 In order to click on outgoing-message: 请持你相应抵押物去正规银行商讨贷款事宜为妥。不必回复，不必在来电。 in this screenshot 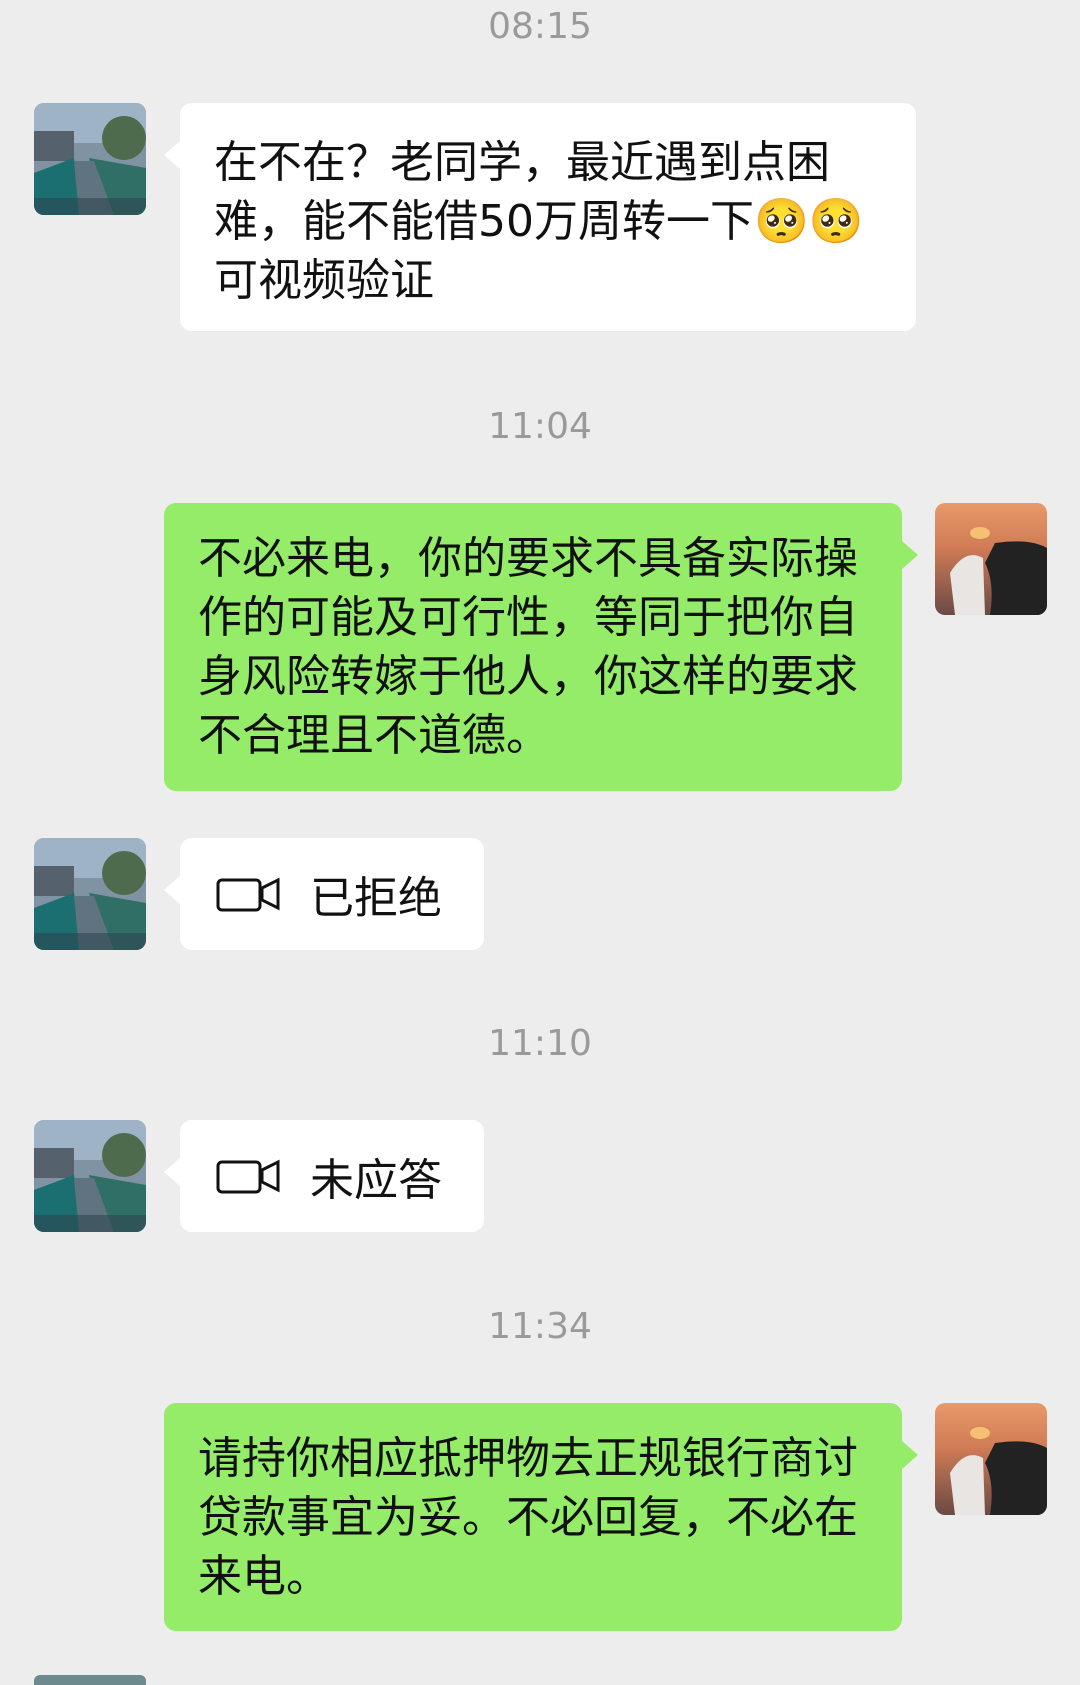, I will do `click(541, 1517)`.